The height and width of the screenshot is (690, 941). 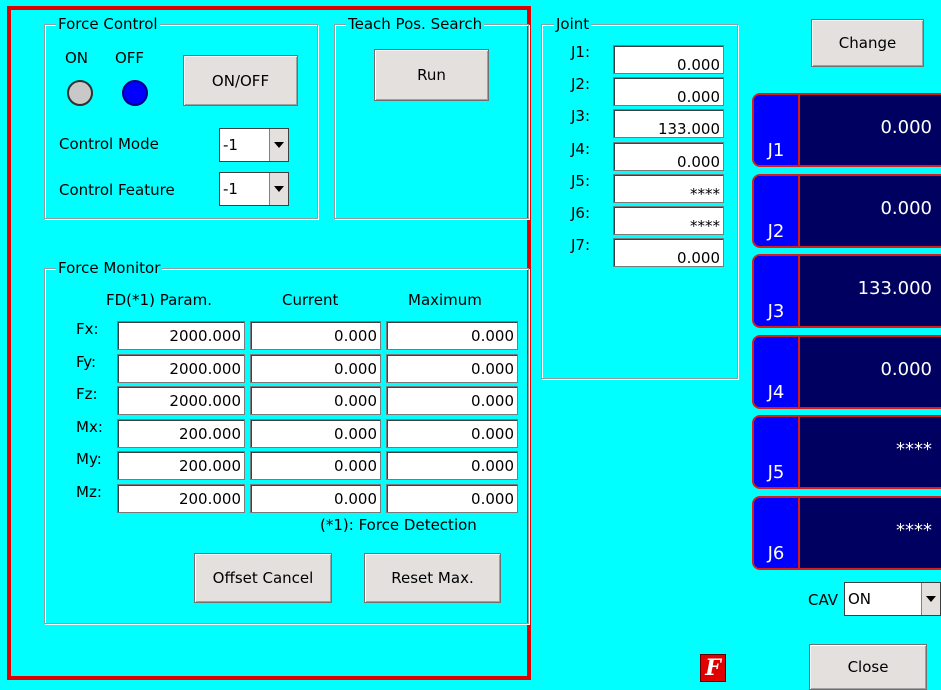 What do you see at coordinates (86, 362) in the screenshot?
I see `row-label: Fy:` at bounding box center [86, 362].